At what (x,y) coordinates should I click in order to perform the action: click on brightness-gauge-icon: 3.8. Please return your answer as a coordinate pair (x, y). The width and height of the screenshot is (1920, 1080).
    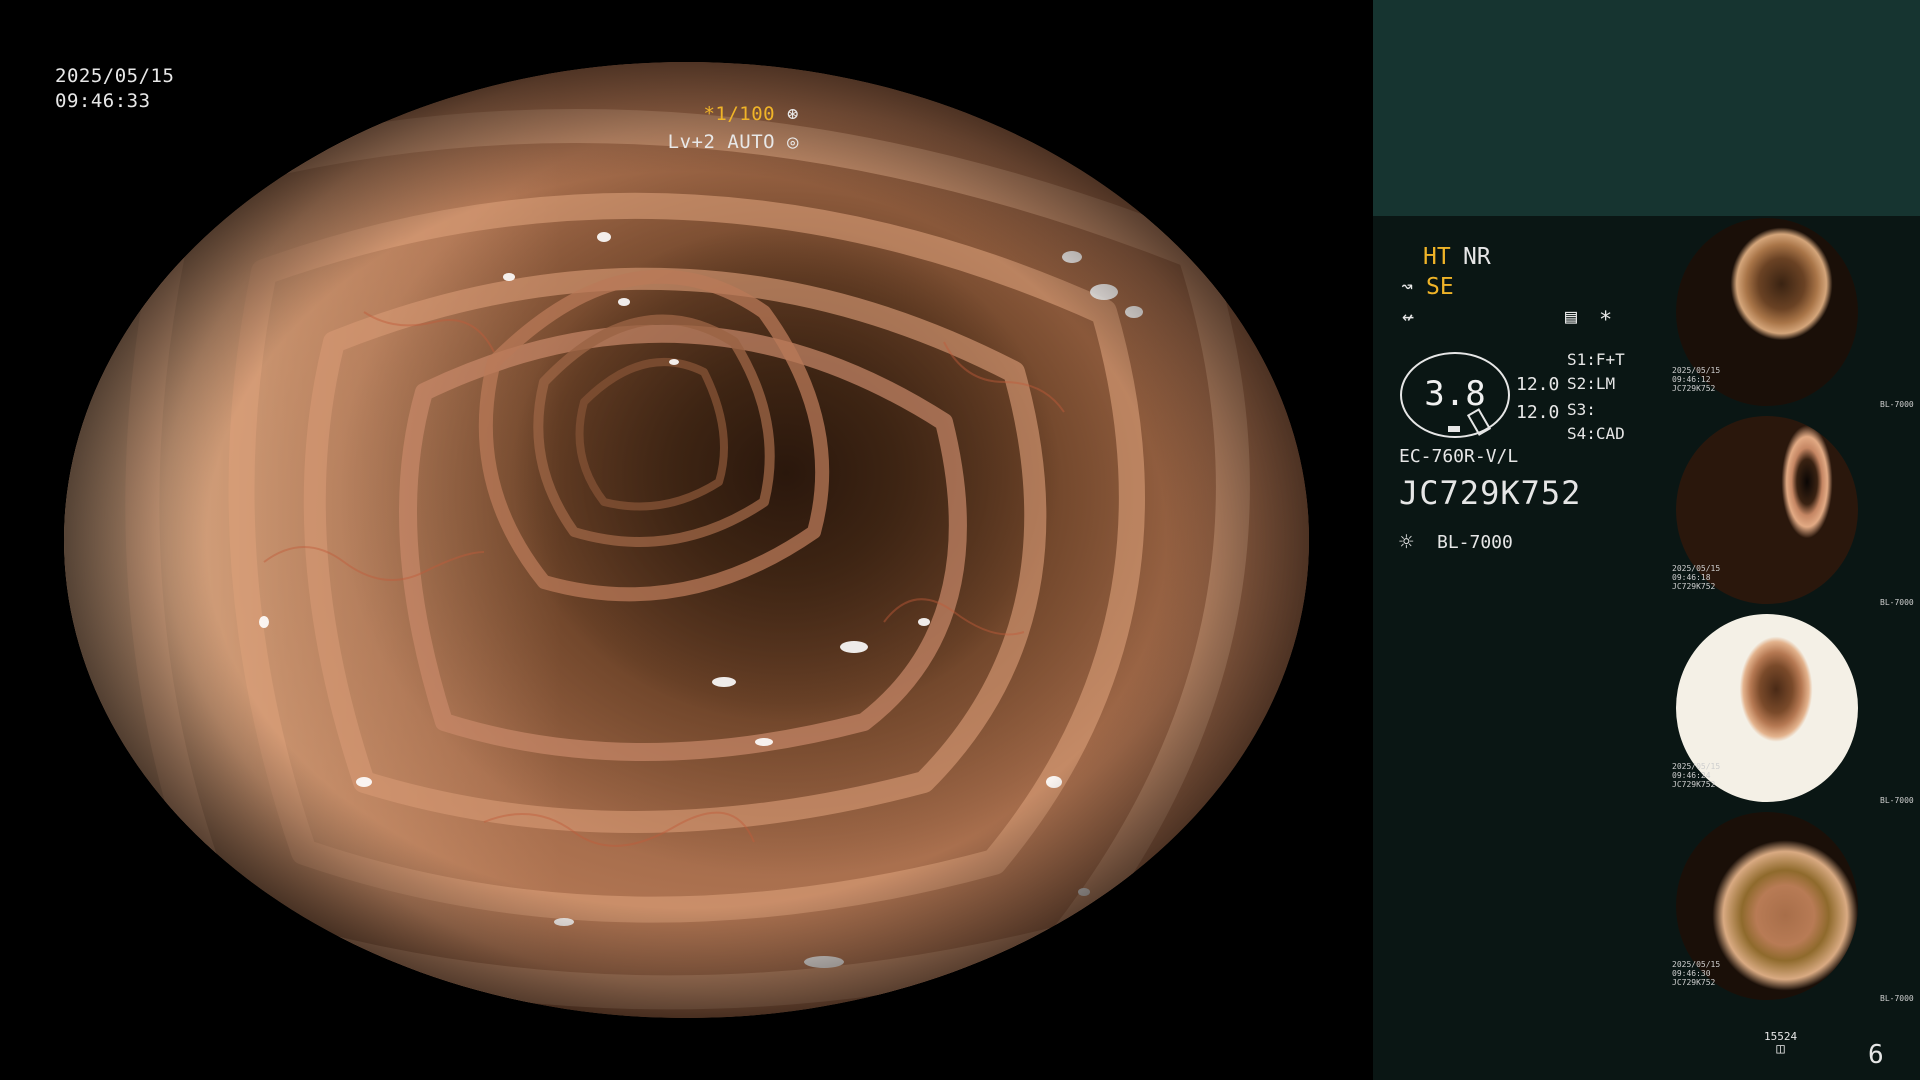
    Looking at the image, I should click on (1455, 395).